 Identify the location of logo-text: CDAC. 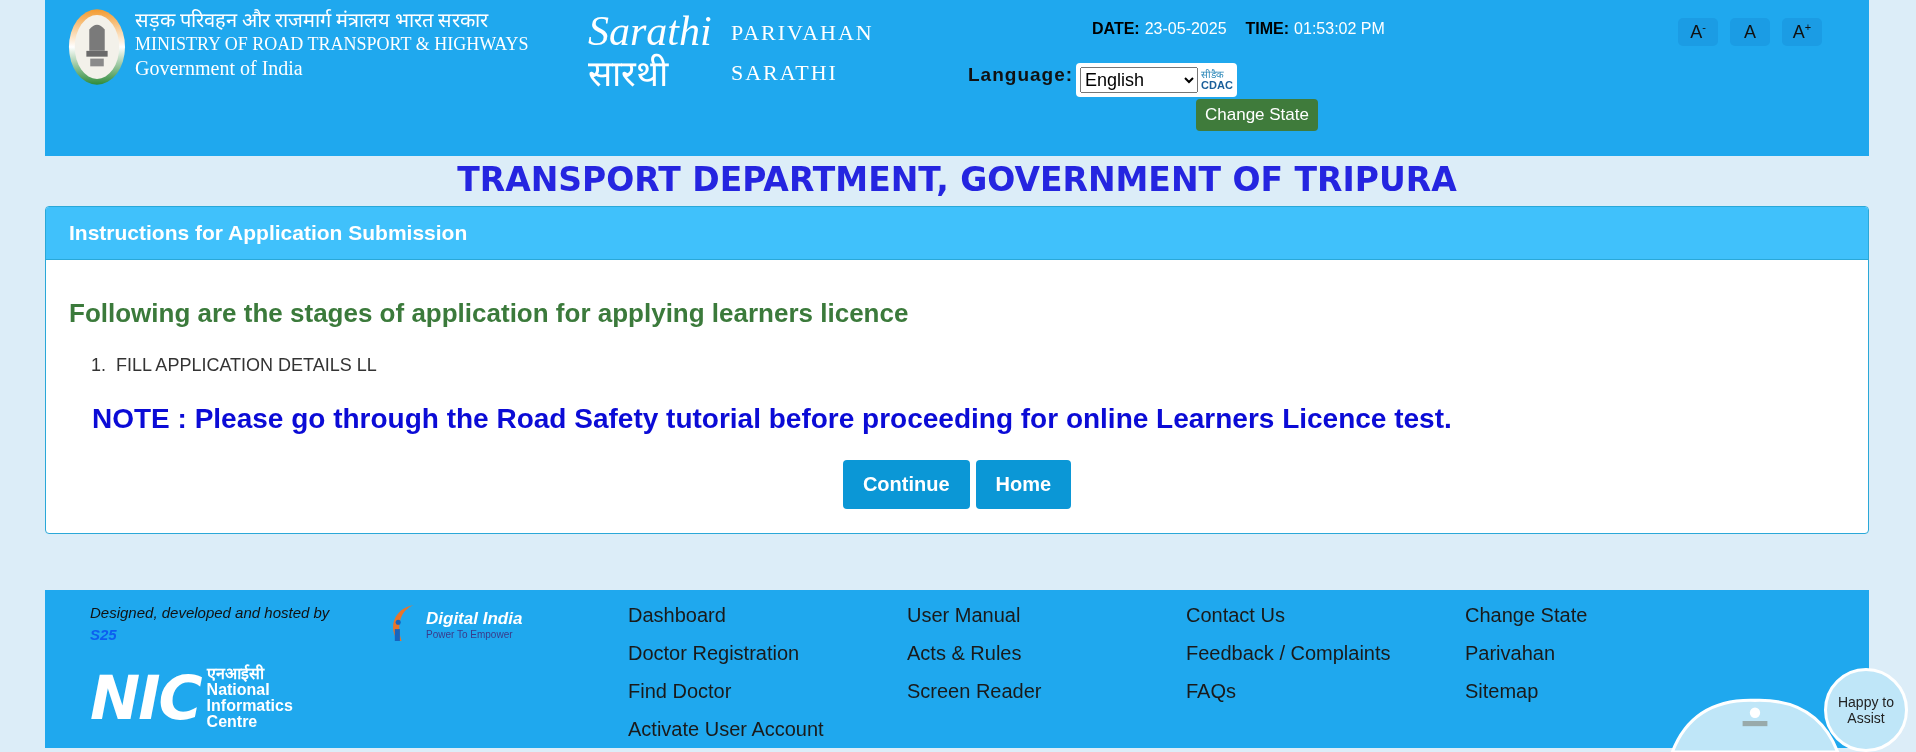
(1217, 85).